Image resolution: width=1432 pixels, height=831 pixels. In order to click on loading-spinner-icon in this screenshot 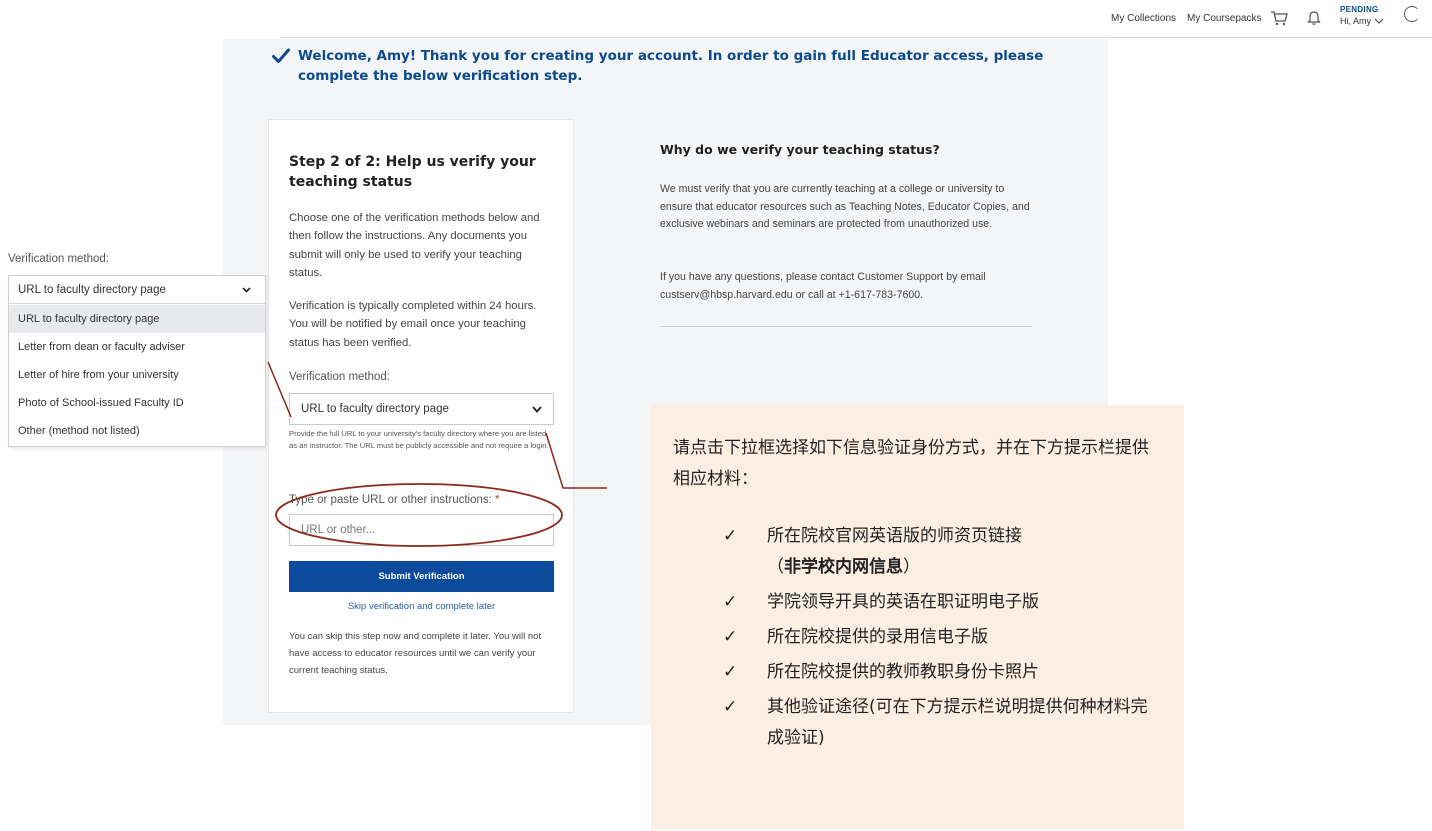, I will do `click(1412, 14)`.